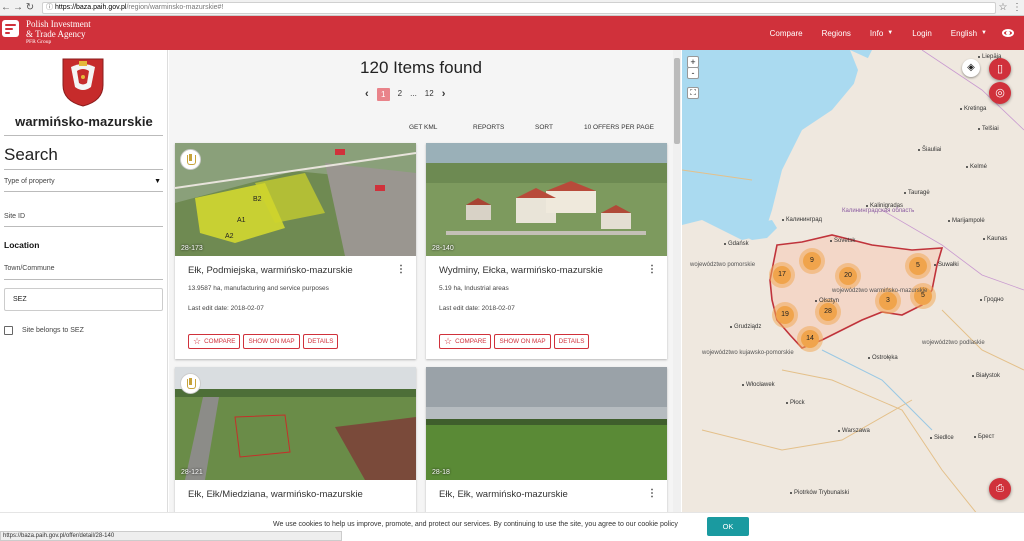 This screenshot has height=541, width=1024. What do you see at coordinates (782, 275) in the screenshot?
I see `map-cluster: 17` at bounding box center [782, 275].